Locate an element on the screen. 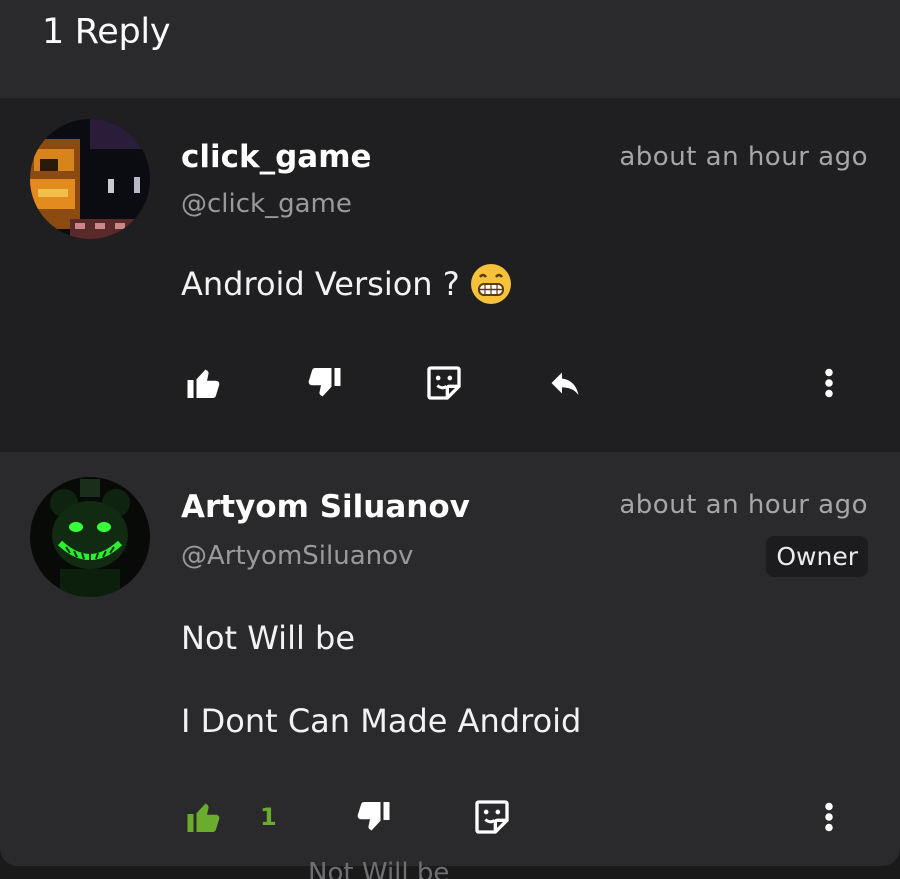 Image resolution: width=900 pixels, height=879 pixels. comment-actions is located at coordinates (450, 383).